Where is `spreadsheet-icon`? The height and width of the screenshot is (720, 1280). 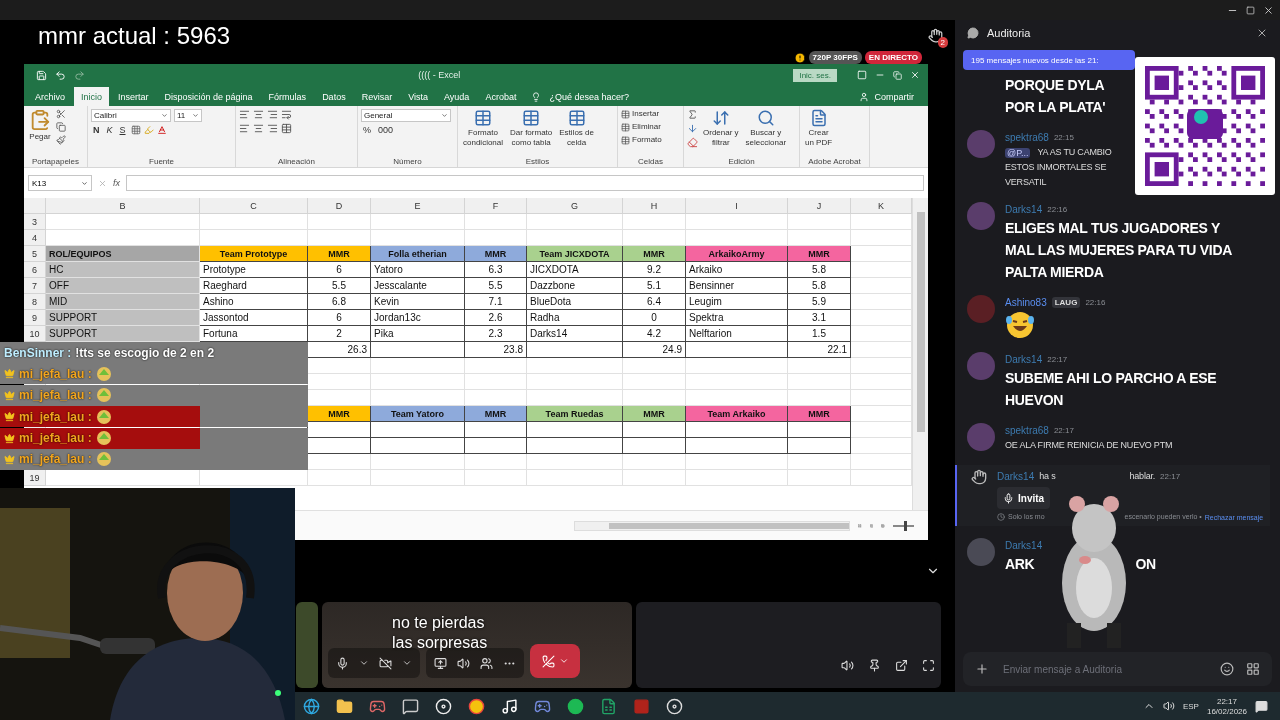
spreadsheet-icon is located at coordinates (608, 706).